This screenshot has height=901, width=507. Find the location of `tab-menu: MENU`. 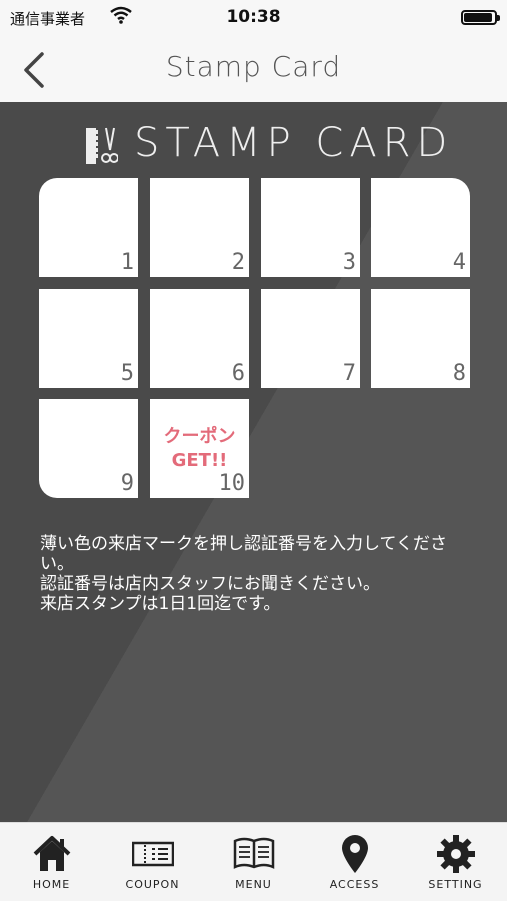

tab-menu: MENU is located at coordinates (253, 862).